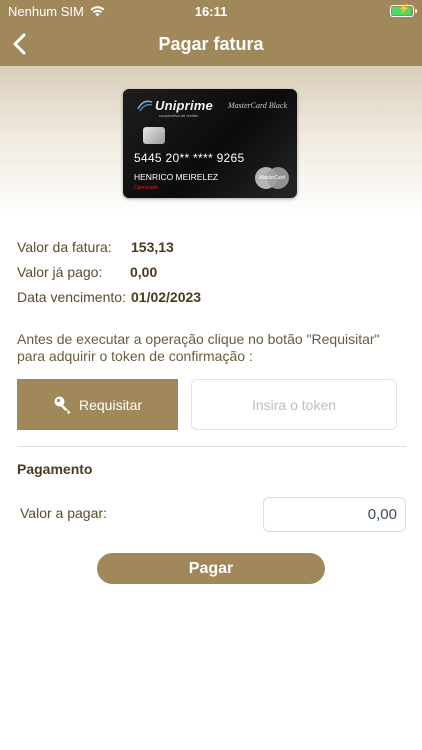  Describe the element at coordinates (64, 247) in the screenshot. I see `invoice-amount-label: Valor da fatura:` at that location.